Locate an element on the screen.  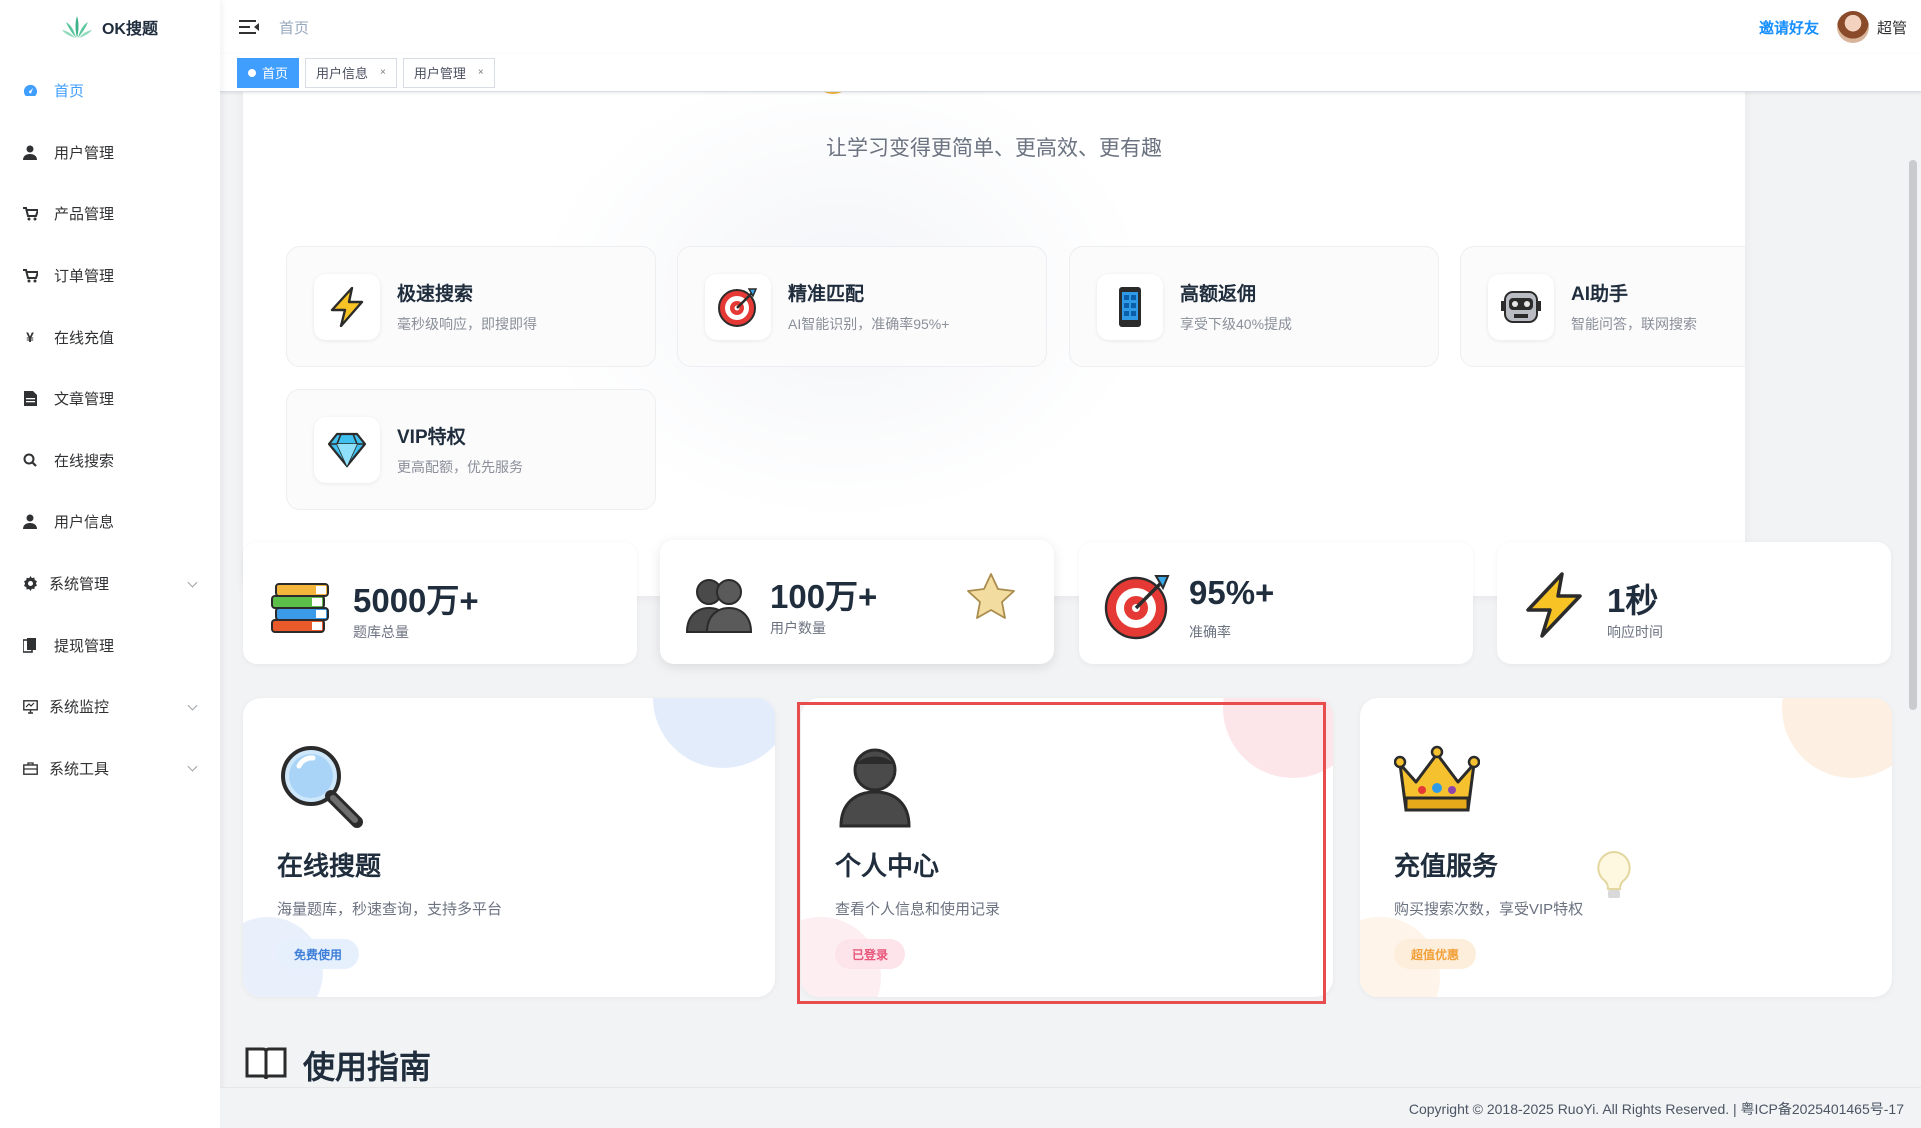
guide-title: 使用指南 is located at coordinates (367, 1067).